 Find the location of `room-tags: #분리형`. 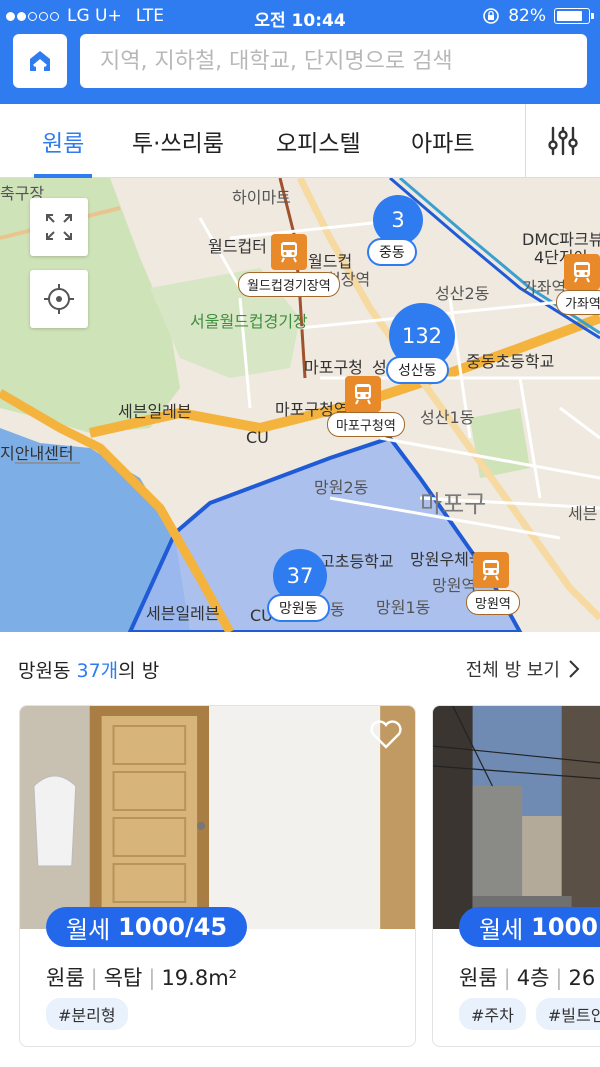

room-tags: #분리형 is located at coordinates (87, 1014).